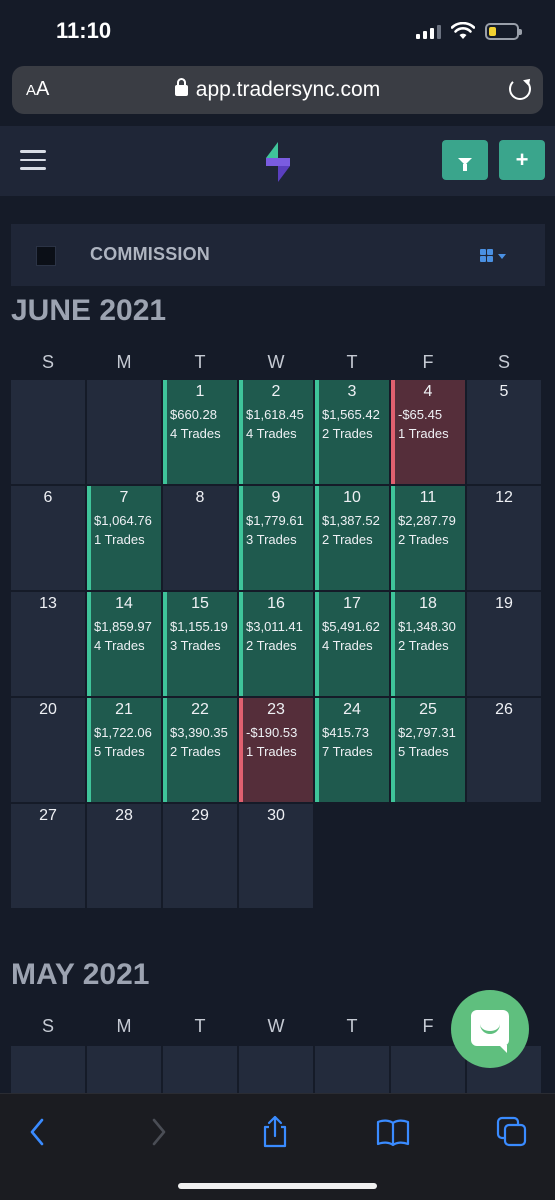 Image resolution: width=555 pixels, height=1200 pixels. I want to click on day-pnl-amount: $2,797.31, so click(427, 732).